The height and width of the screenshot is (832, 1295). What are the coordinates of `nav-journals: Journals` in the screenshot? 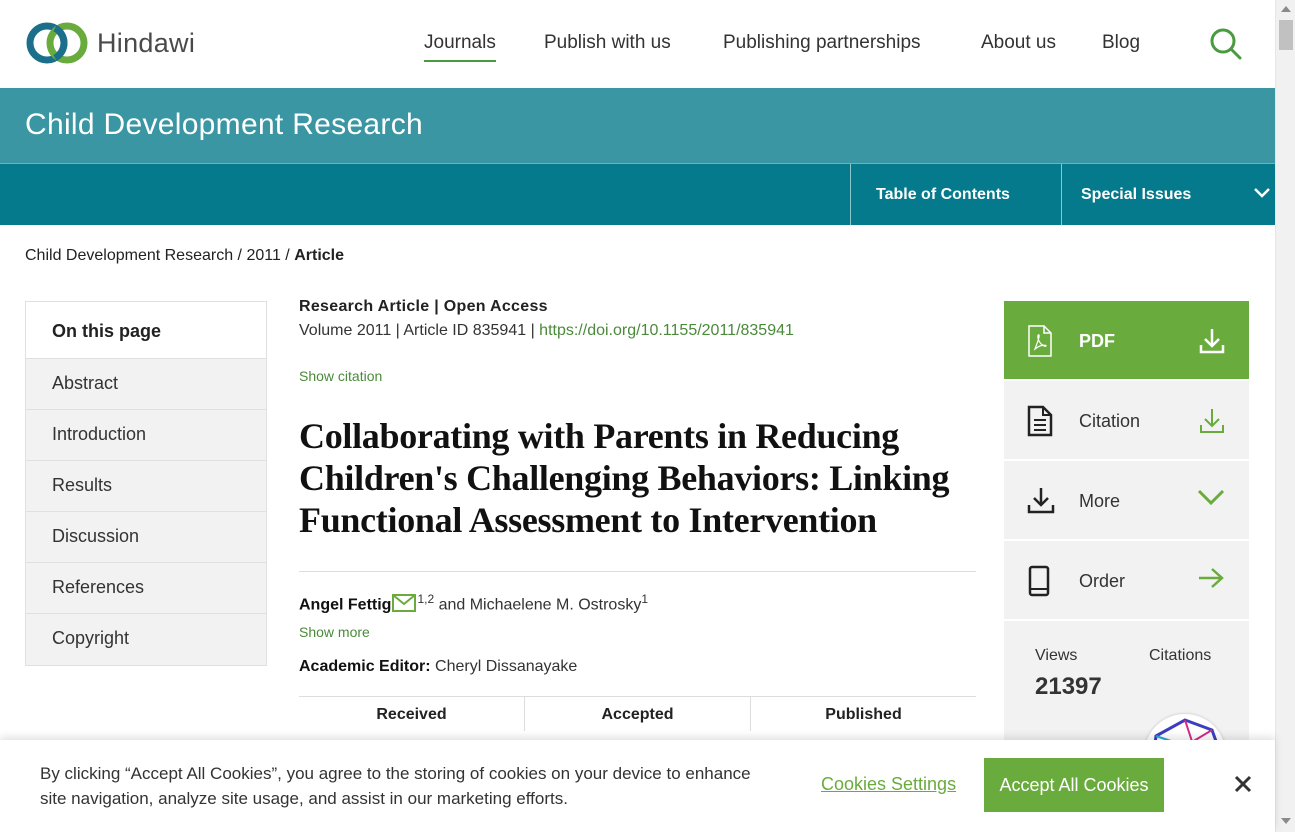 It's located at (460, 47).